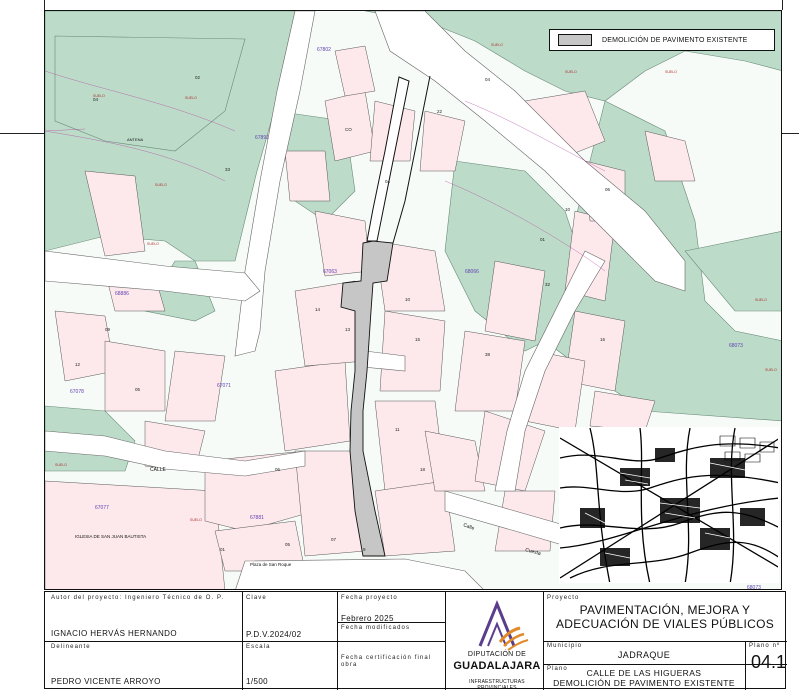  I want to click on plano-title-line2: DEMOLICIÓN DE PAVIMENTO EXISTENTE, so click(644, 683).